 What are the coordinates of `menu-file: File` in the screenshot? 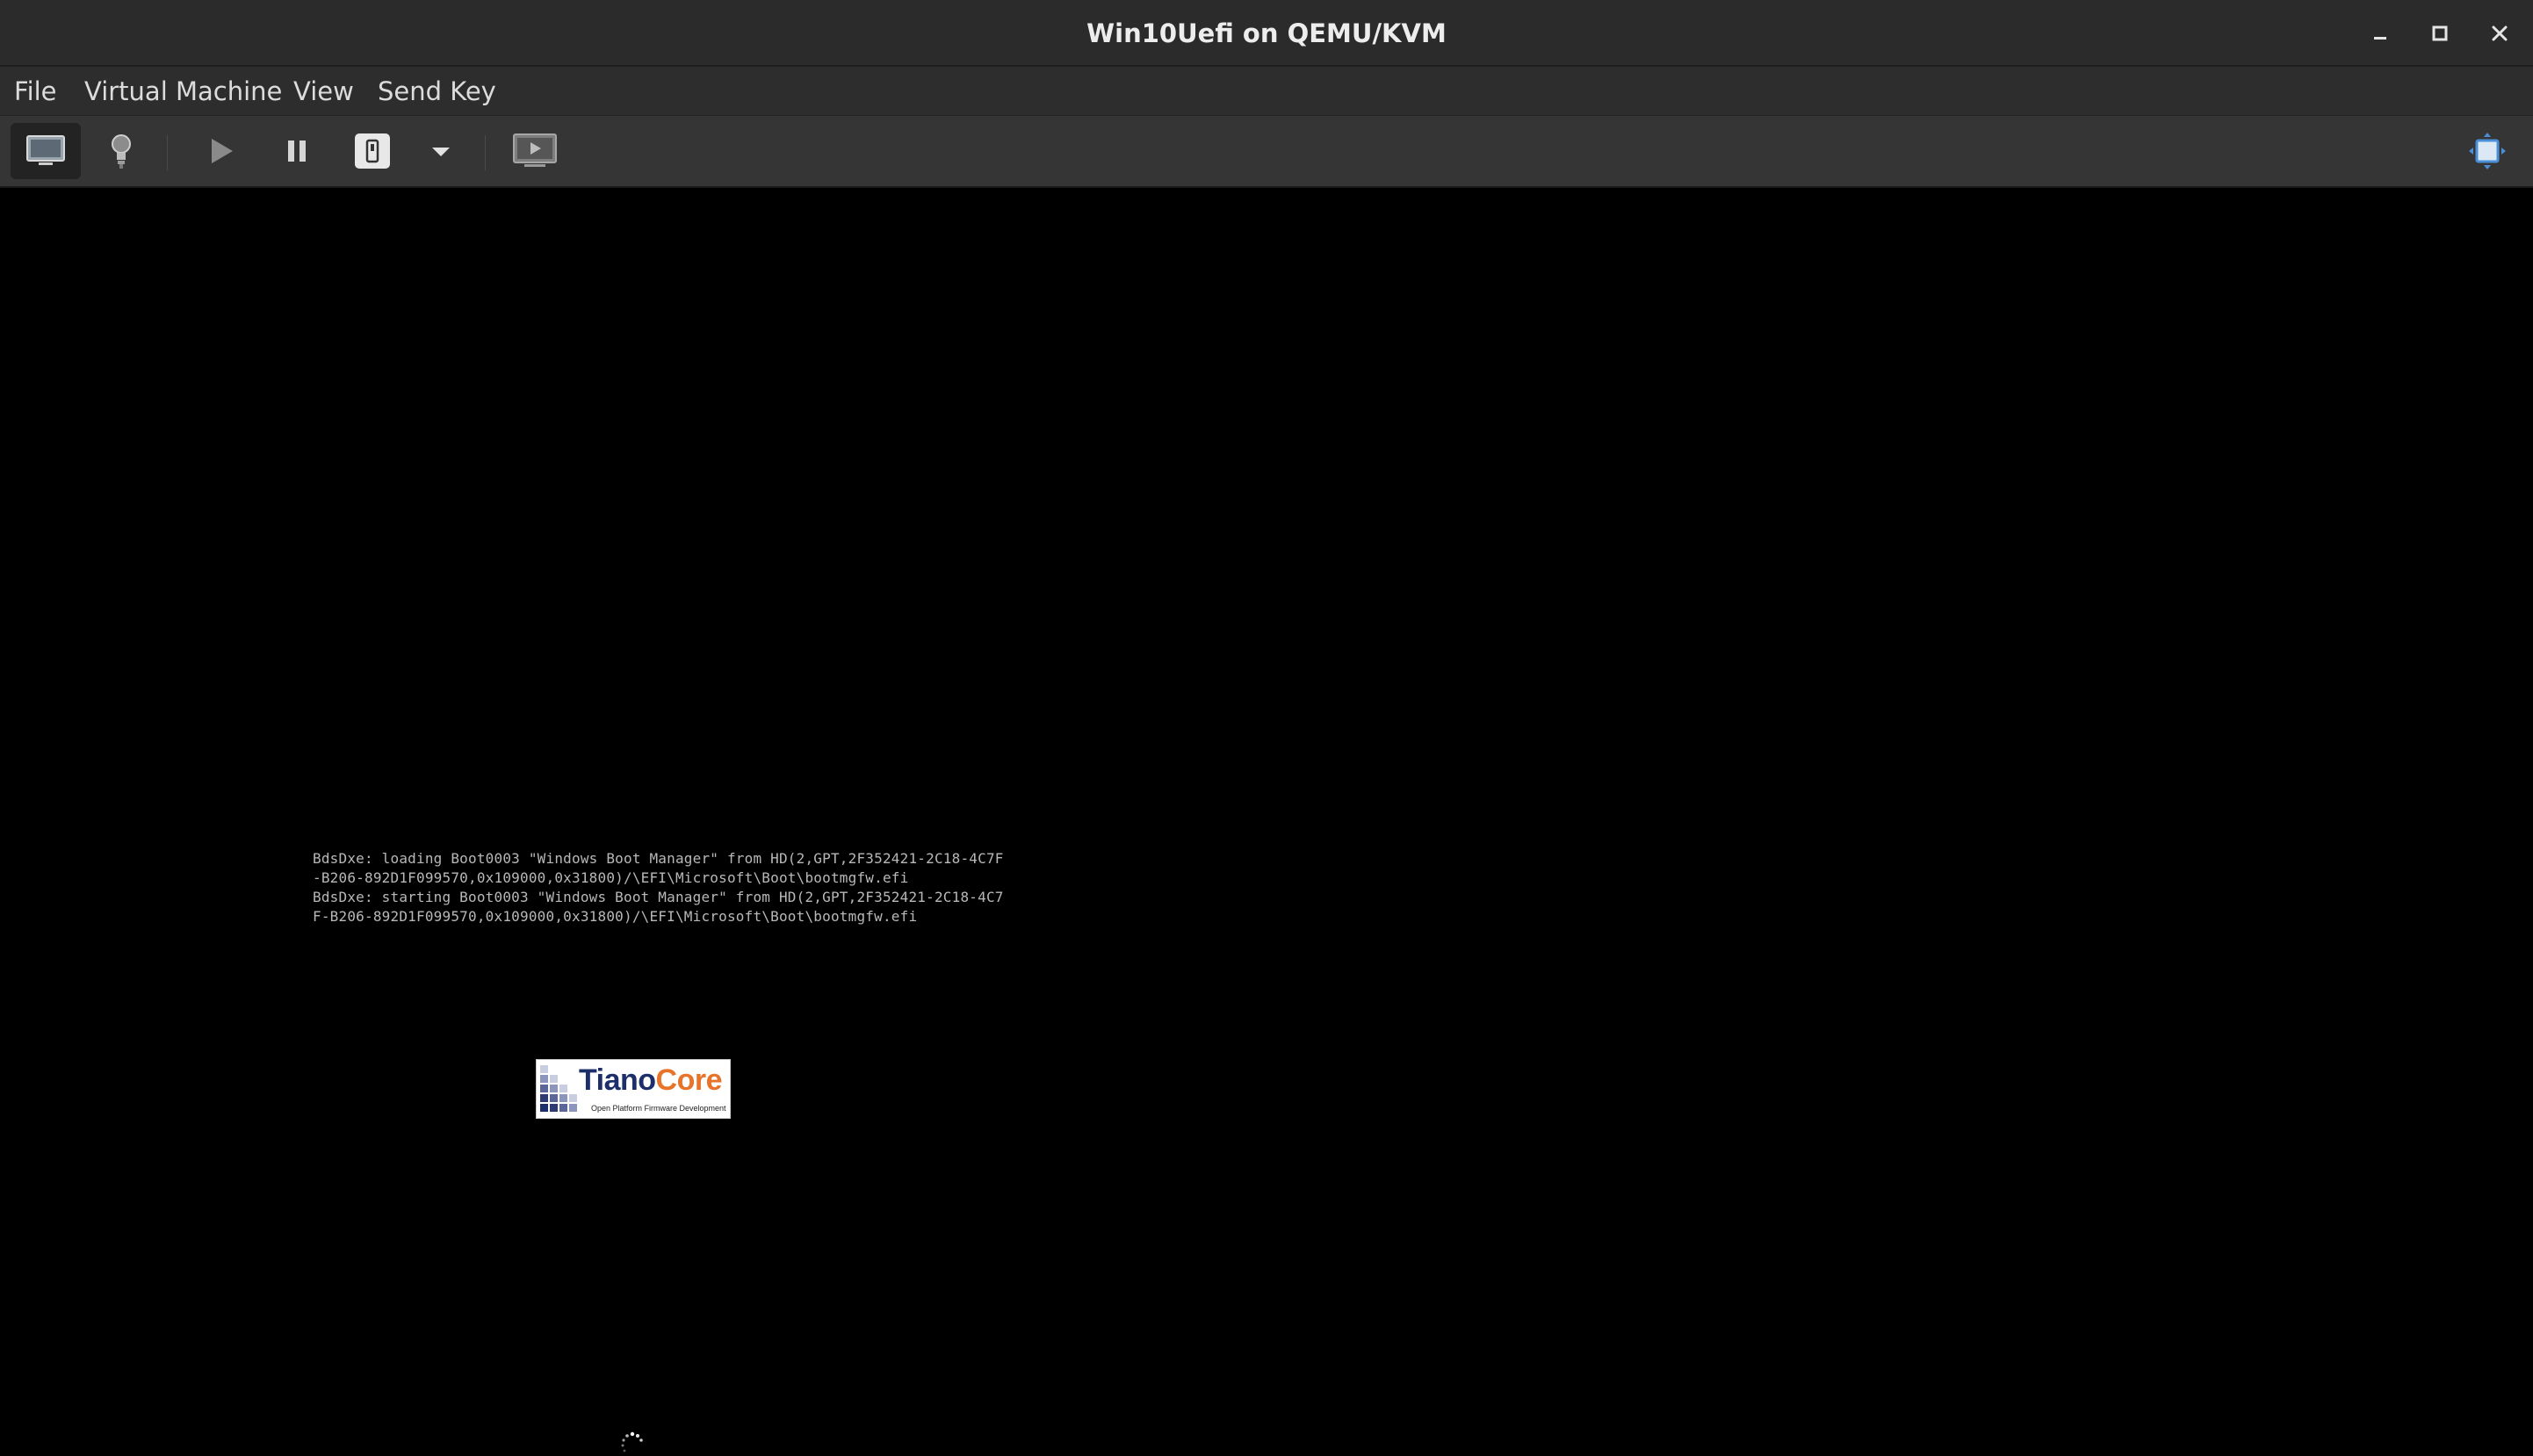 It's located at (35, 91).